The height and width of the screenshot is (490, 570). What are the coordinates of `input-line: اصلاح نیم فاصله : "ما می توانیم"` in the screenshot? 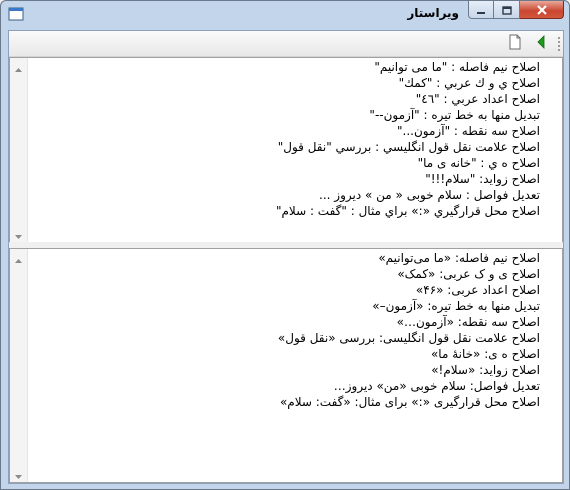 It's located at (457, 67).